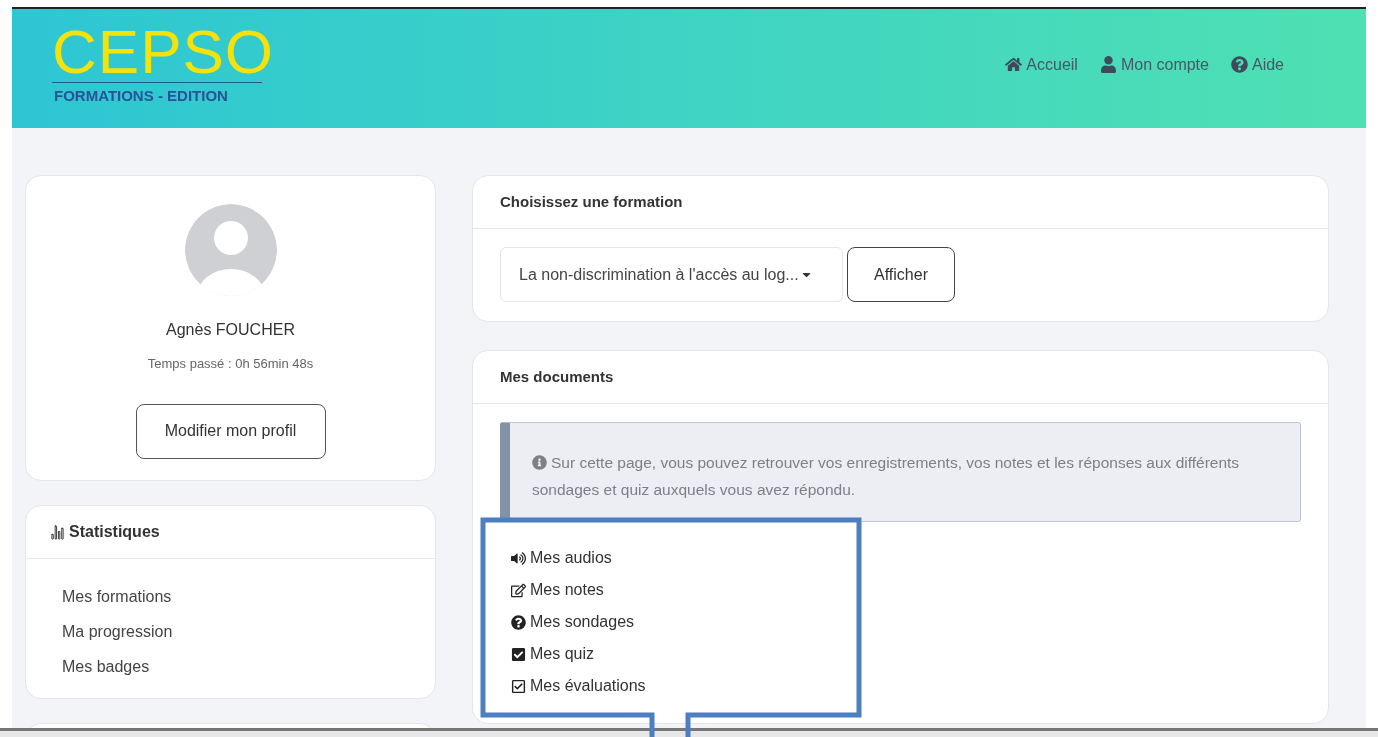 This screenshot has height=737, width=1378. I want to click on bar-chart-icon, so click(57, 532).